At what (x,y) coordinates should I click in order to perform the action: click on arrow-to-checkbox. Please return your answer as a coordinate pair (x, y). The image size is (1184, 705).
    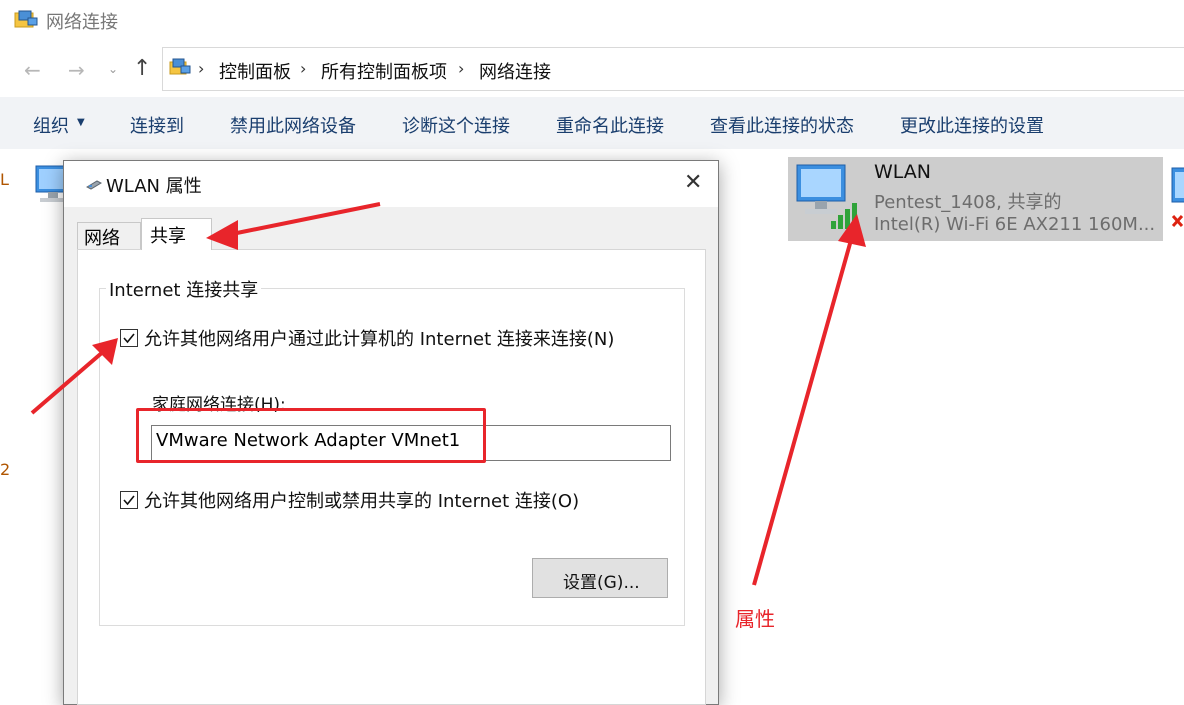
    Looking at the image, I should click on (68, 382).